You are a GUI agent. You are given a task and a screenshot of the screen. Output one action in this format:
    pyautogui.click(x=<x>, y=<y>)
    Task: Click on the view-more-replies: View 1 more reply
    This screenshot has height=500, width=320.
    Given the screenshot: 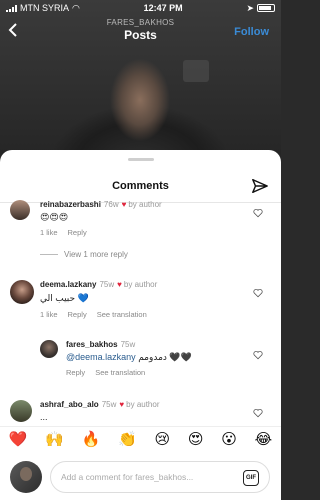 What is the action you would take?
    pyautogui.click(x=84, y=254)
    